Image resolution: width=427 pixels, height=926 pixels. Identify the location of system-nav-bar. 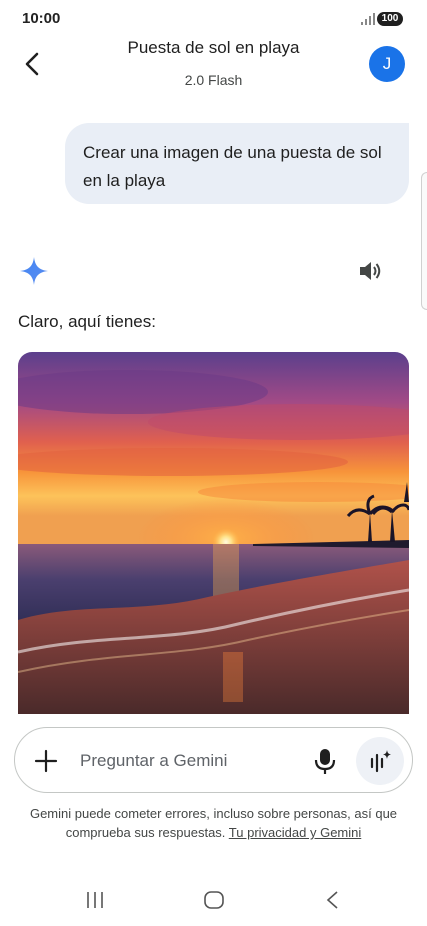
(213, 901).